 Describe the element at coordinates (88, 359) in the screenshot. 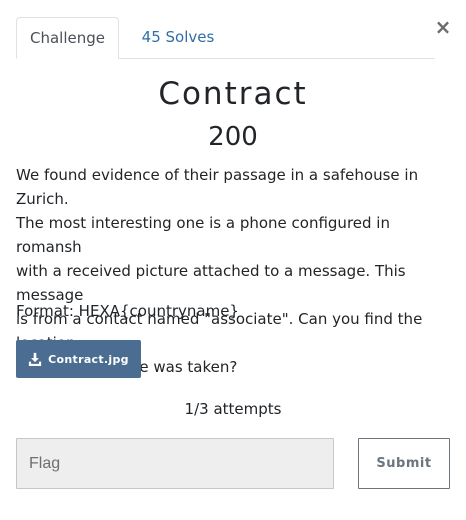

I see `file-name: Contract.jpg` at that location.